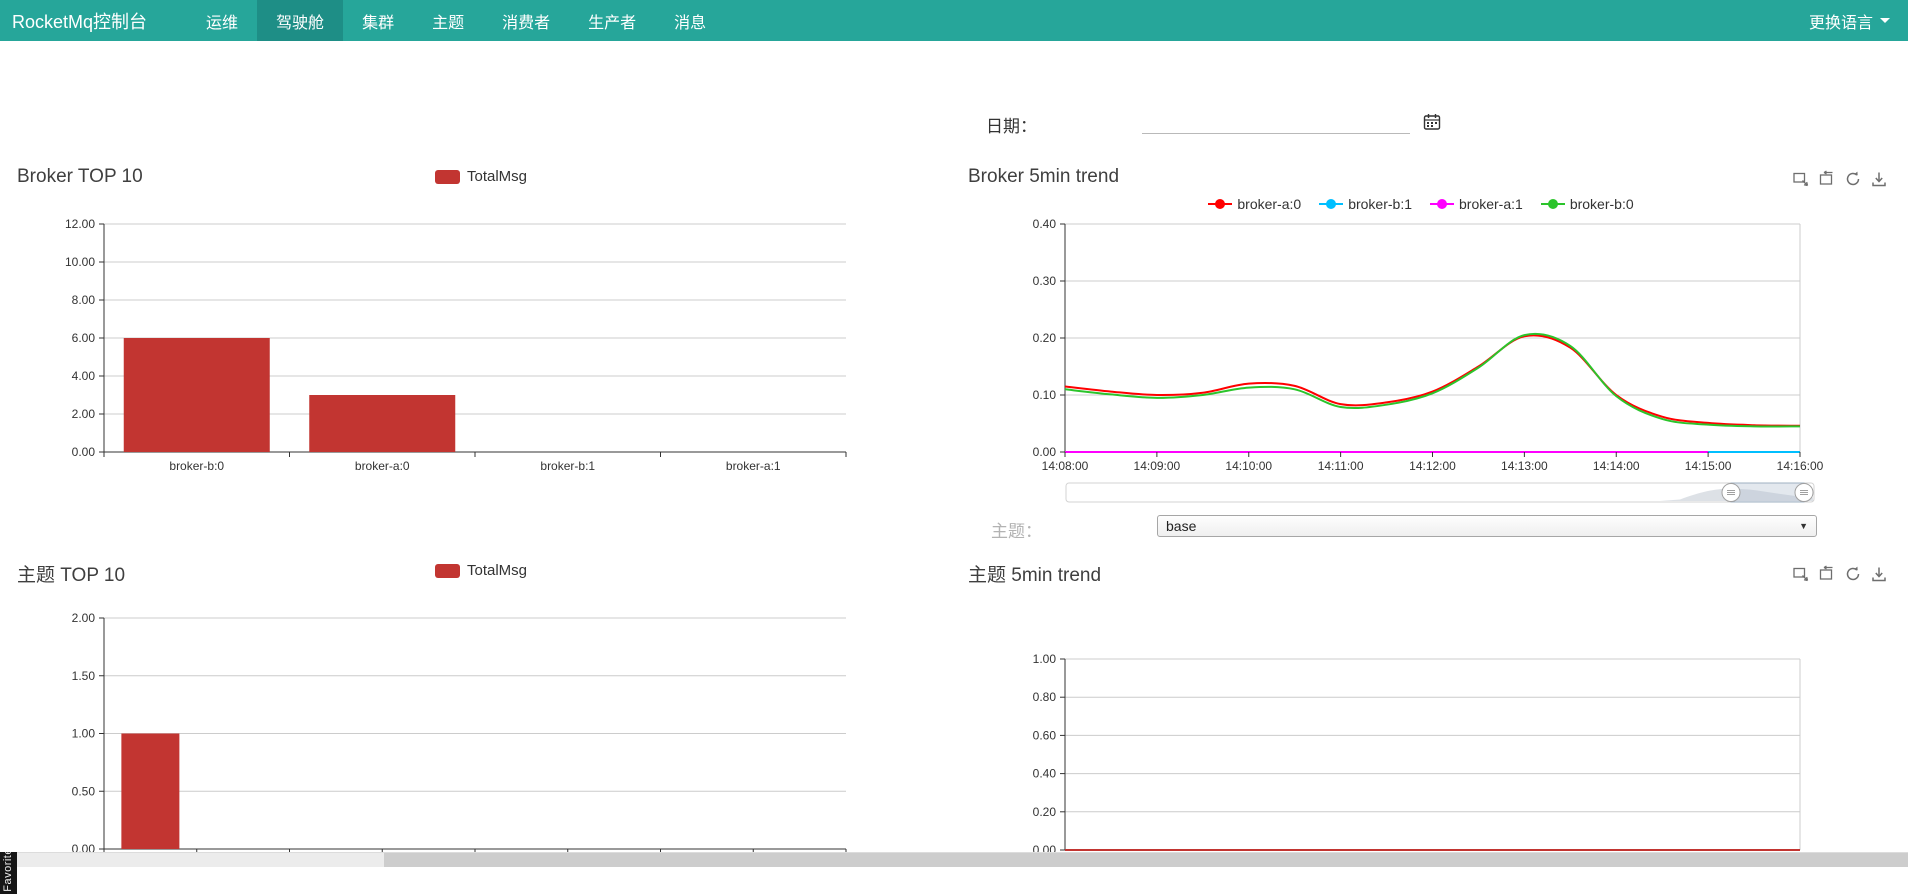 This screenshot has height=894, width=1908. I want to click on svg-text: 14:12:00, so click(1432, 466).